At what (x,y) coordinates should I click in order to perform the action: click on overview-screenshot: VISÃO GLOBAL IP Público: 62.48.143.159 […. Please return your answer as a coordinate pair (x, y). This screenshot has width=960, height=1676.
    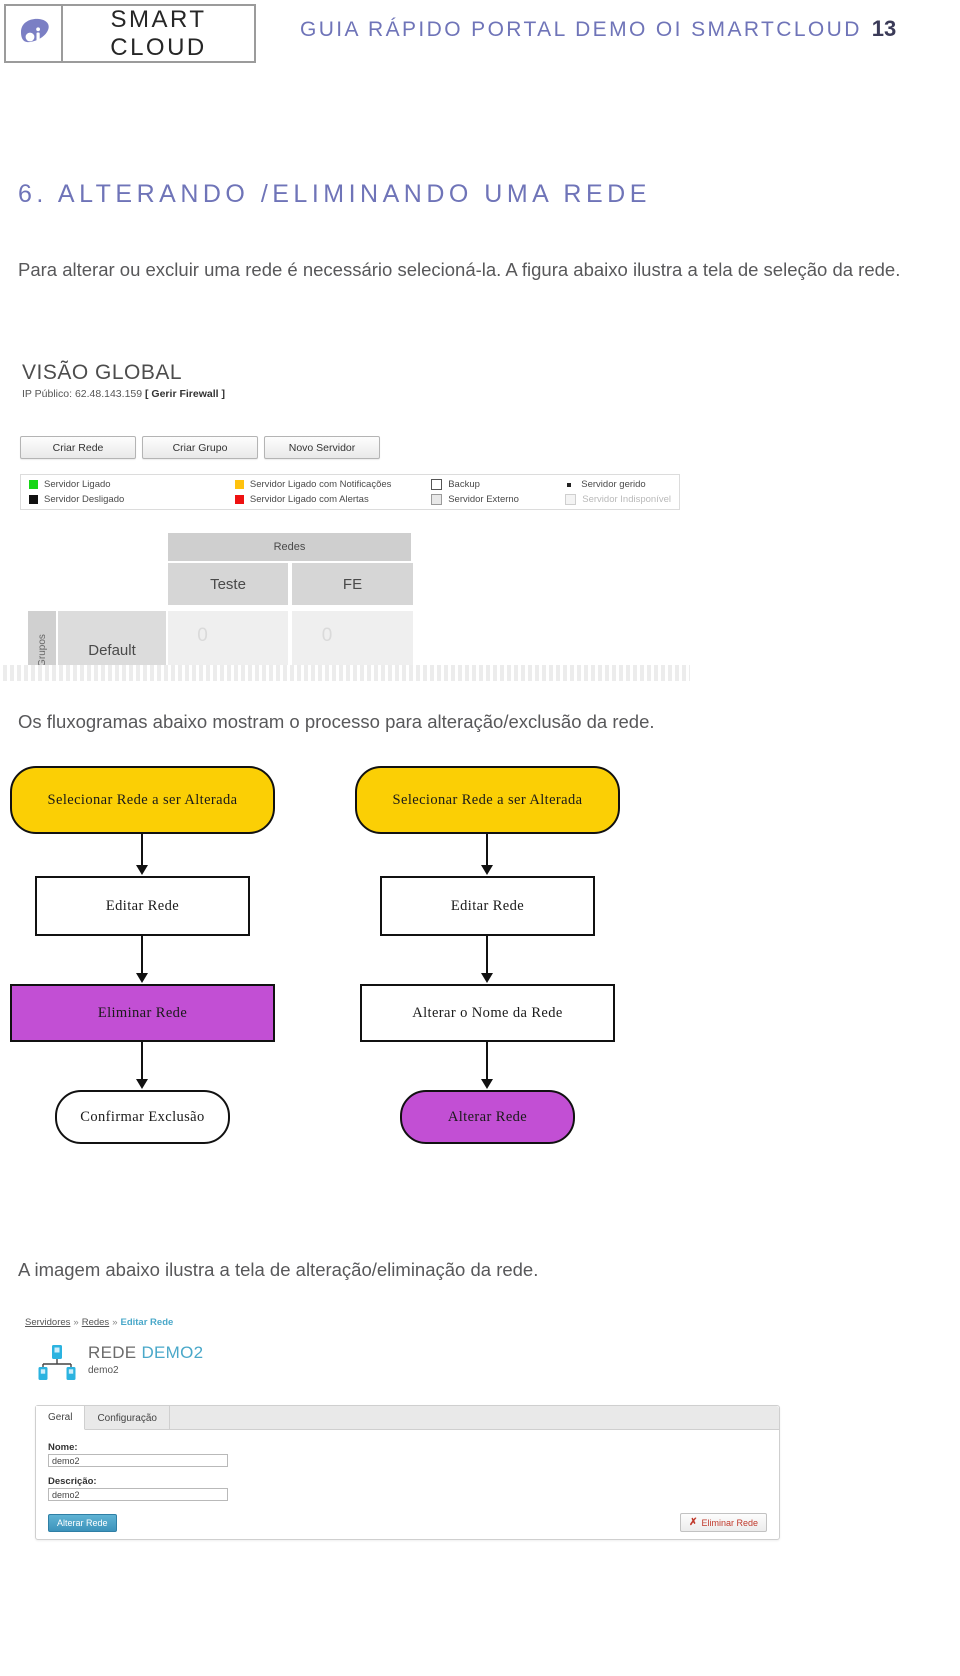
    Looking at the image, I should click on (345, 512).